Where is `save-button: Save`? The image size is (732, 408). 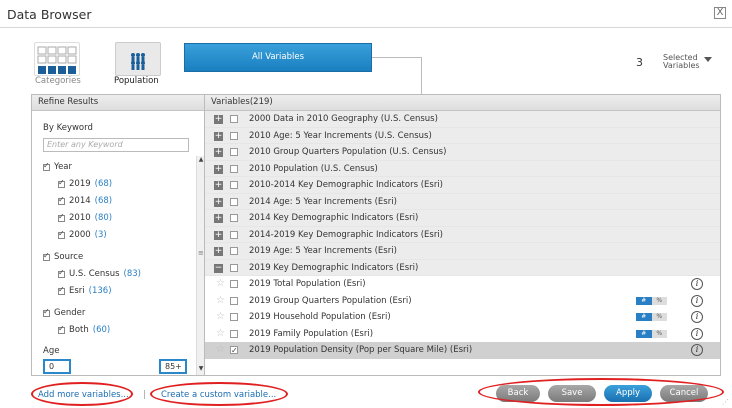 save-button: Save is located at coordinates (572, 393).